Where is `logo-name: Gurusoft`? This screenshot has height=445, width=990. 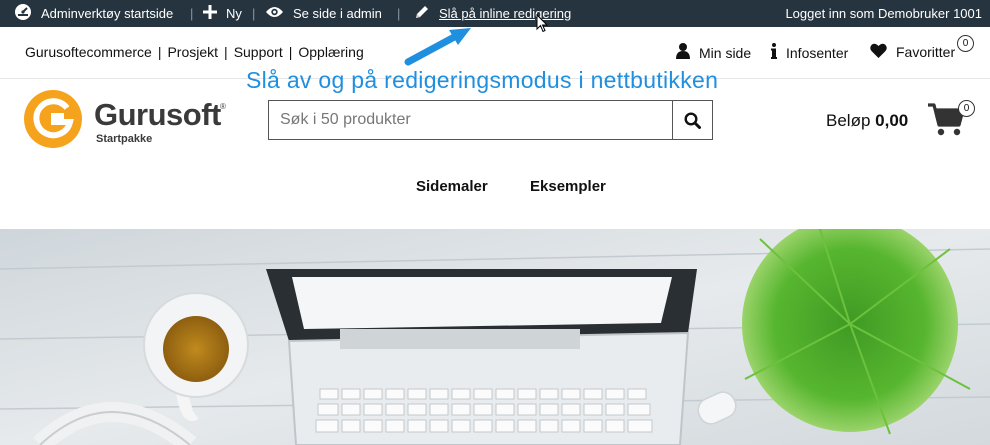 logo-name: Gurusoft is located at coordinates (157, 114).